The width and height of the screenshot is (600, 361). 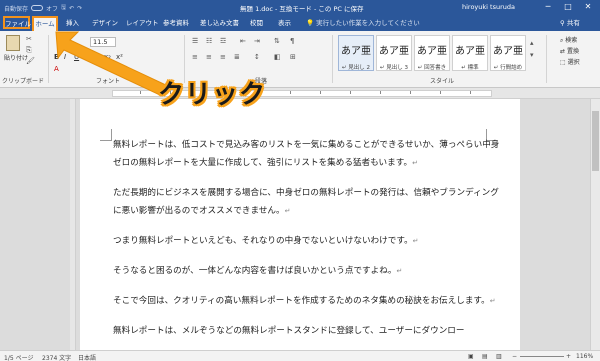 What do you see at coordinates (195, 41) in the screenshot?
I see `bullets-icon: ☰` at bounding box center [195, 41].